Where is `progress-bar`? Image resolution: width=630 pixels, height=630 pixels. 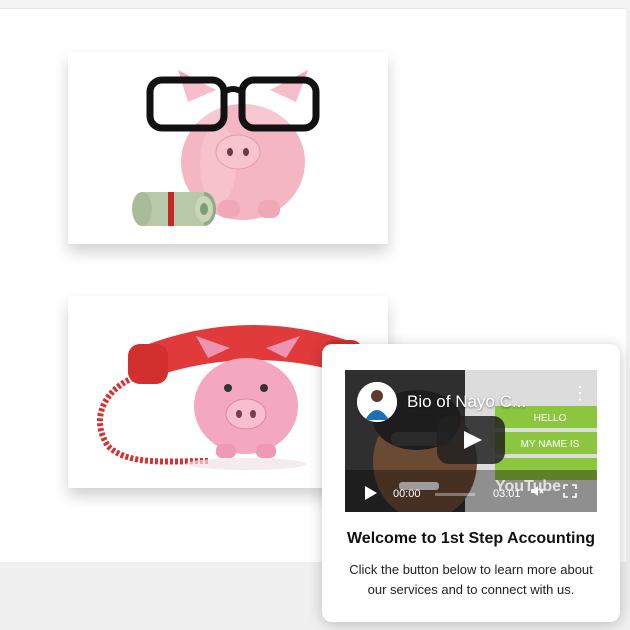
progress-bar is located at coordinates (455, 494).